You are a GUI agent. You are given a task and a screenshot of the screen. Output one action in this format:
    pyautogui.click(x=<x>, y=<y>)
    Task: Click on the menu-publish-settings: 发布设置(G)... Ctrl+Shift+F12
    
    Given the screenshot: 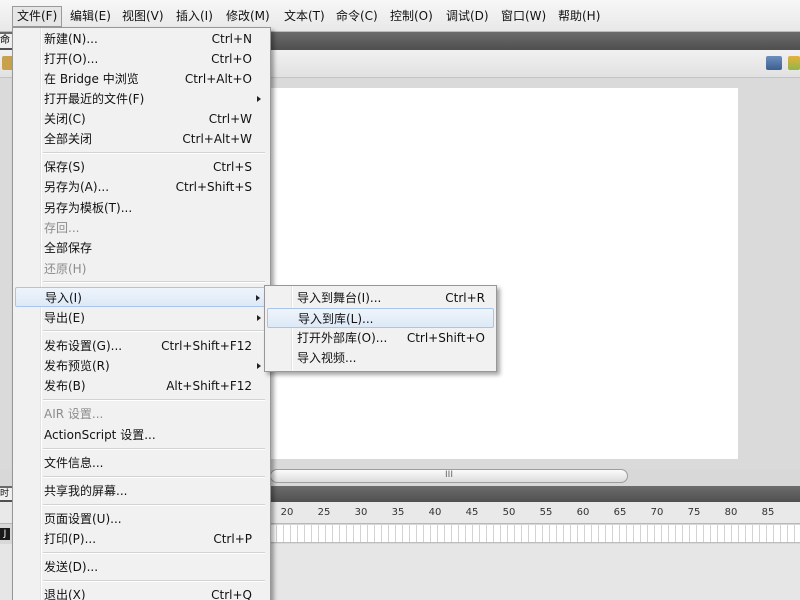 What is the action you would take?
    pyautogui.click(x=141, y=346)
    